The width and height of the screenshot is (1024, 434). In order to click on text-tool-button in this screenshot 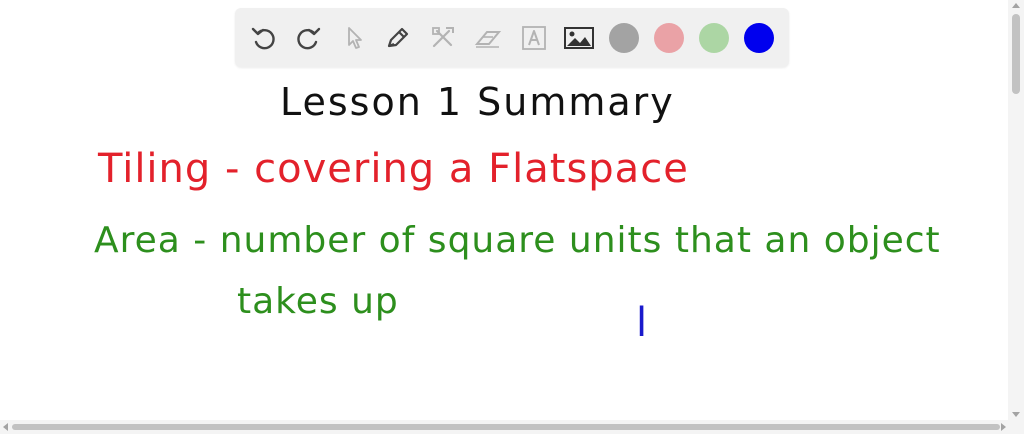, I will do `click(534, 38)`.